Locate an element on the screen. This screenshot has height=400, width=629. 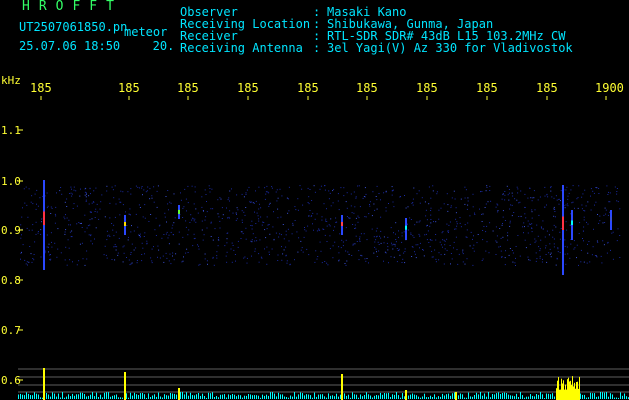
y-tick-label: 0.8 is located at coordinates (11, 280).